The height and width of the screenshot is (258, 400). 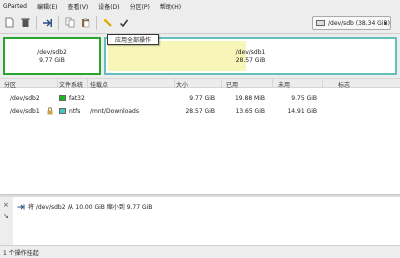 I want to click on menu-gparted: GParted, so click(x=15, y=6).